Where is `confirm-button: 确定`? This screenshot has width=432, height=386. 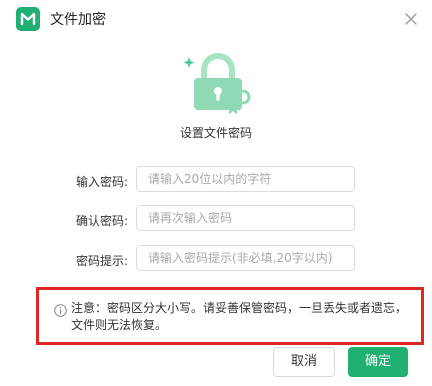
confirm-button: 确定 is located at coordinates (378, 362).